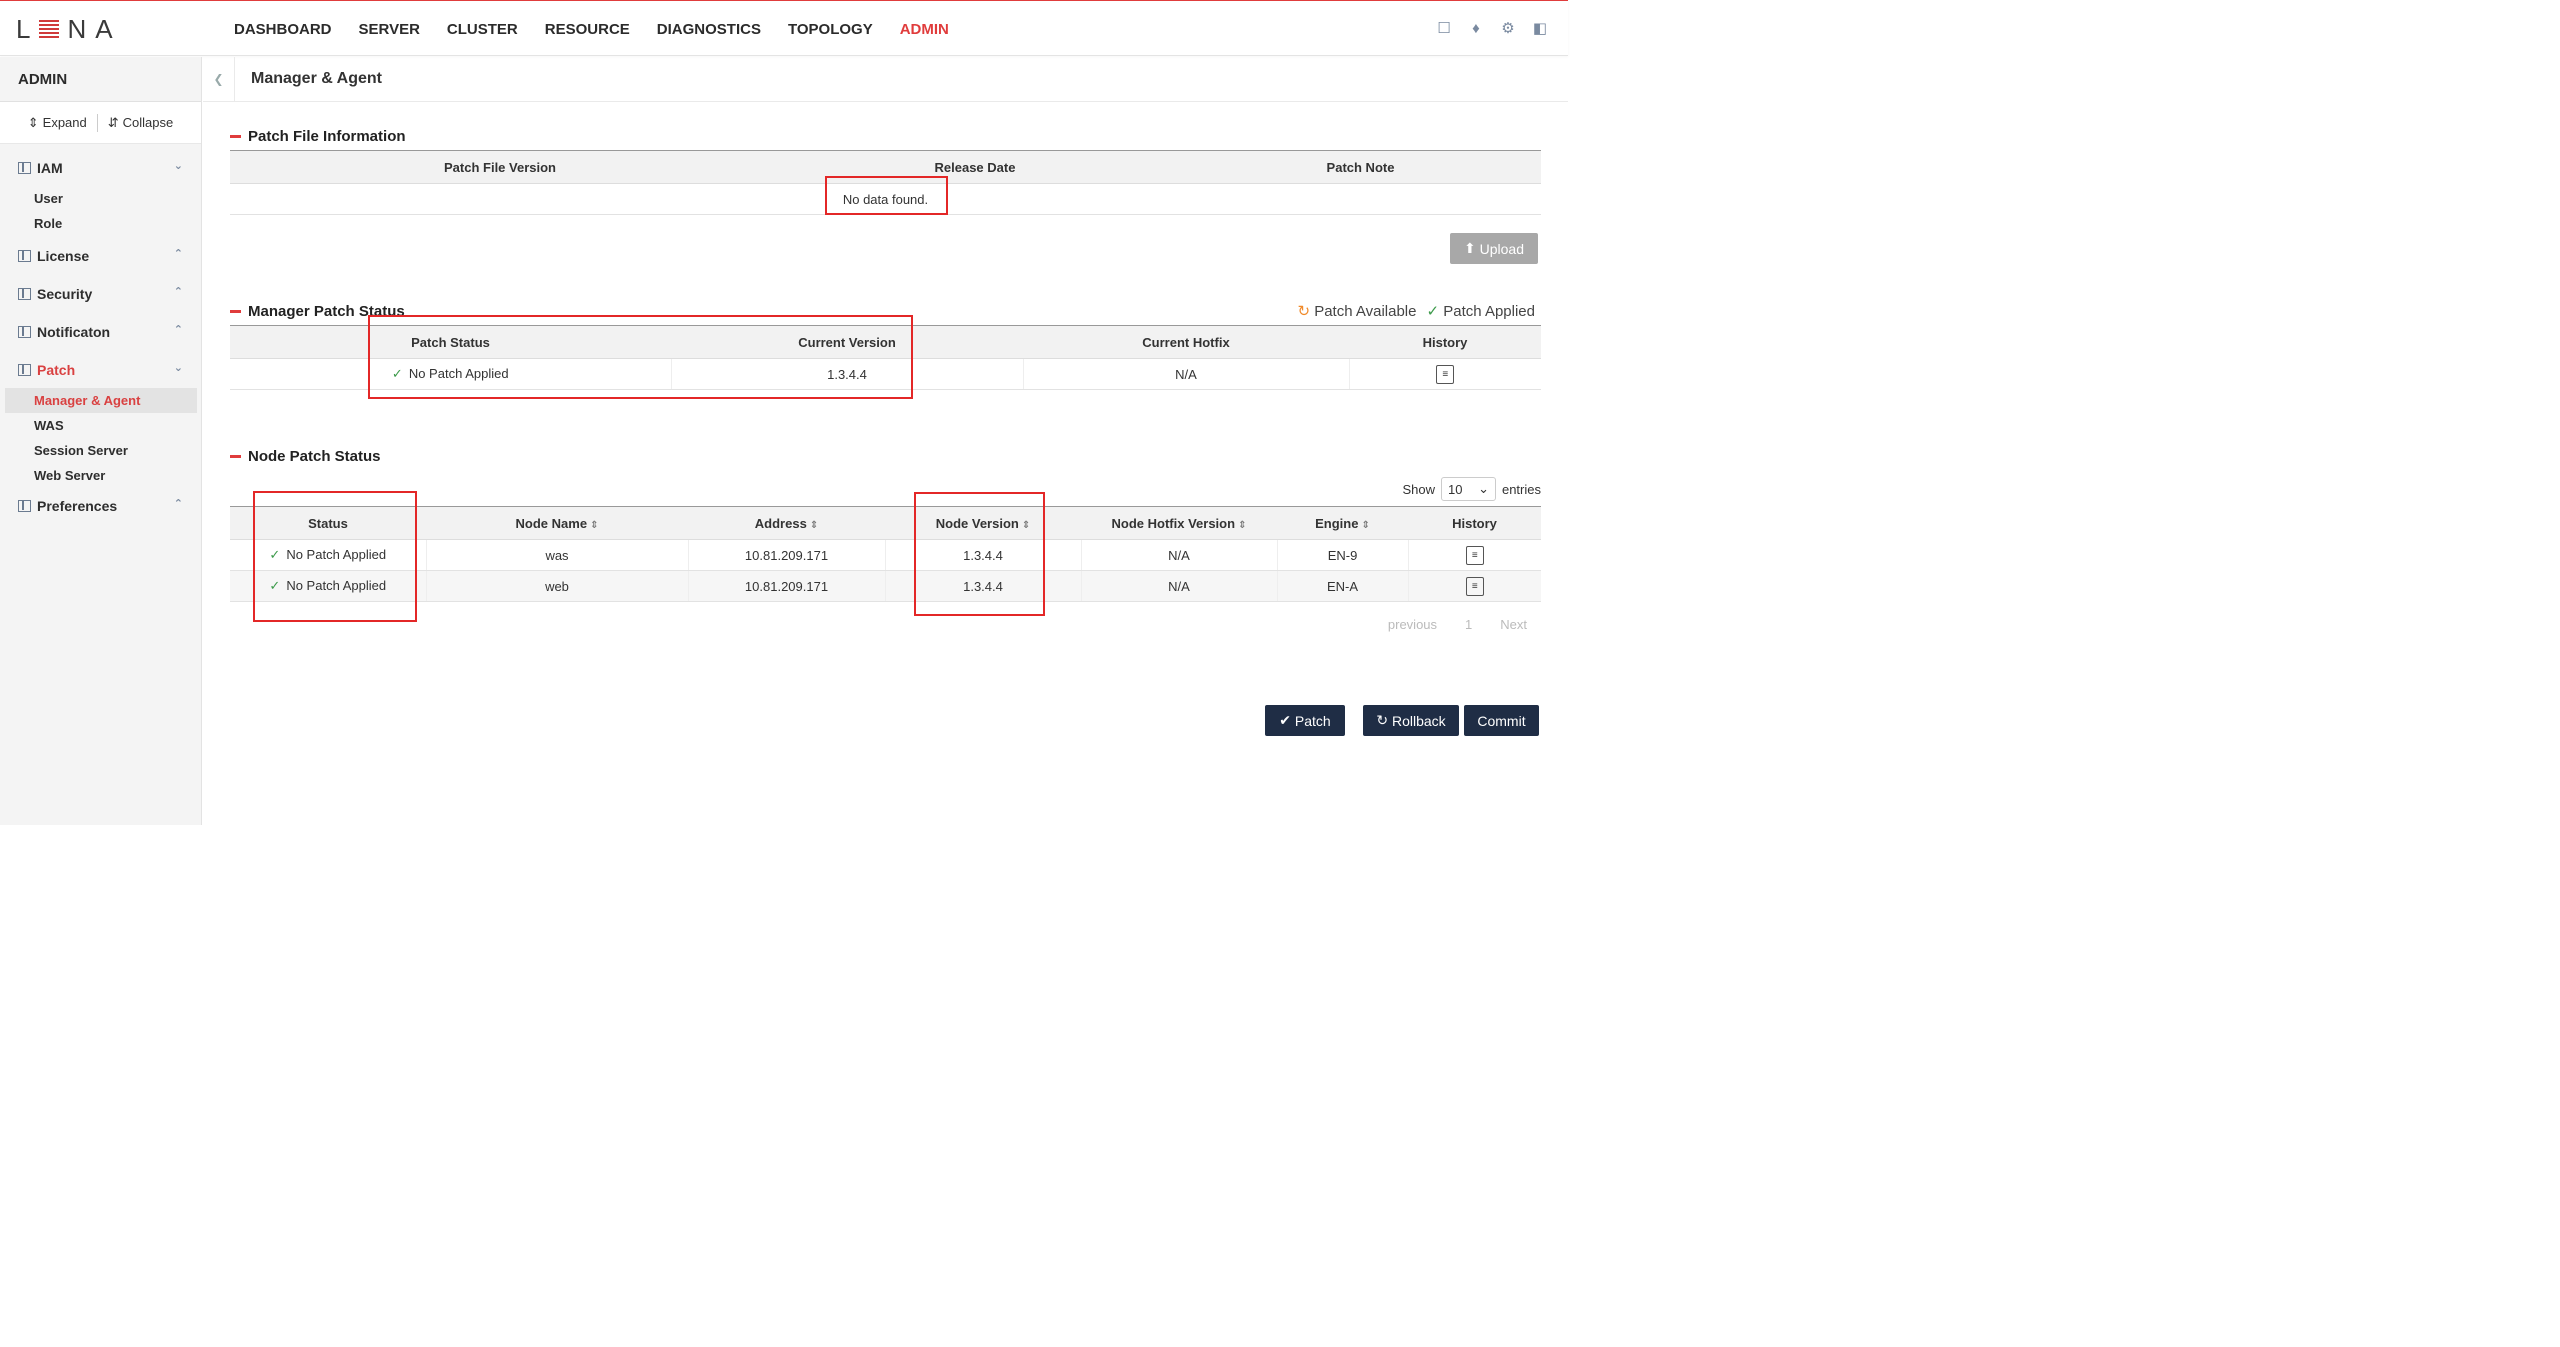 Image resolution: width=2560 pixels, height=1347 pixels. I want to click on check-icon: ✓, so click(1433, 311).